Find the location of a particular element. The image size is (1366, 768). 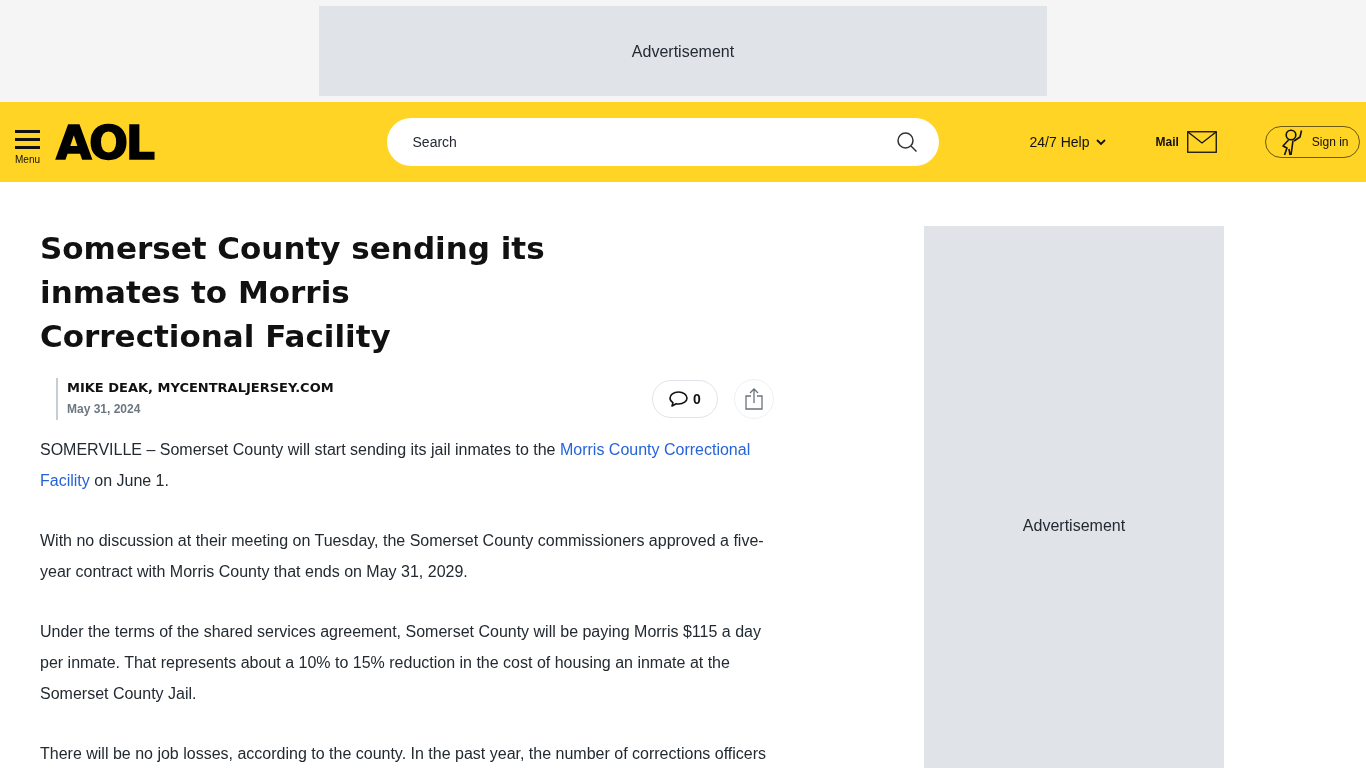

chevron-down-icon is located at coordinates (1101, 142).